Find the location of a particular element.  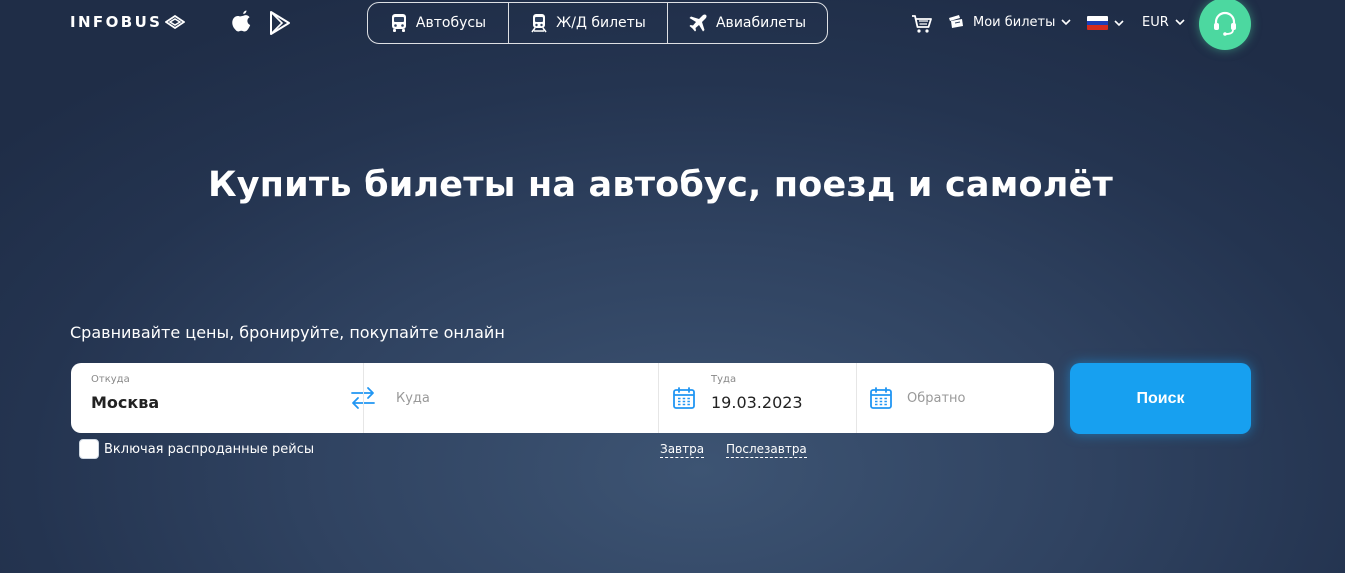

depart-label: Туда is located at coordinates (724, 379).